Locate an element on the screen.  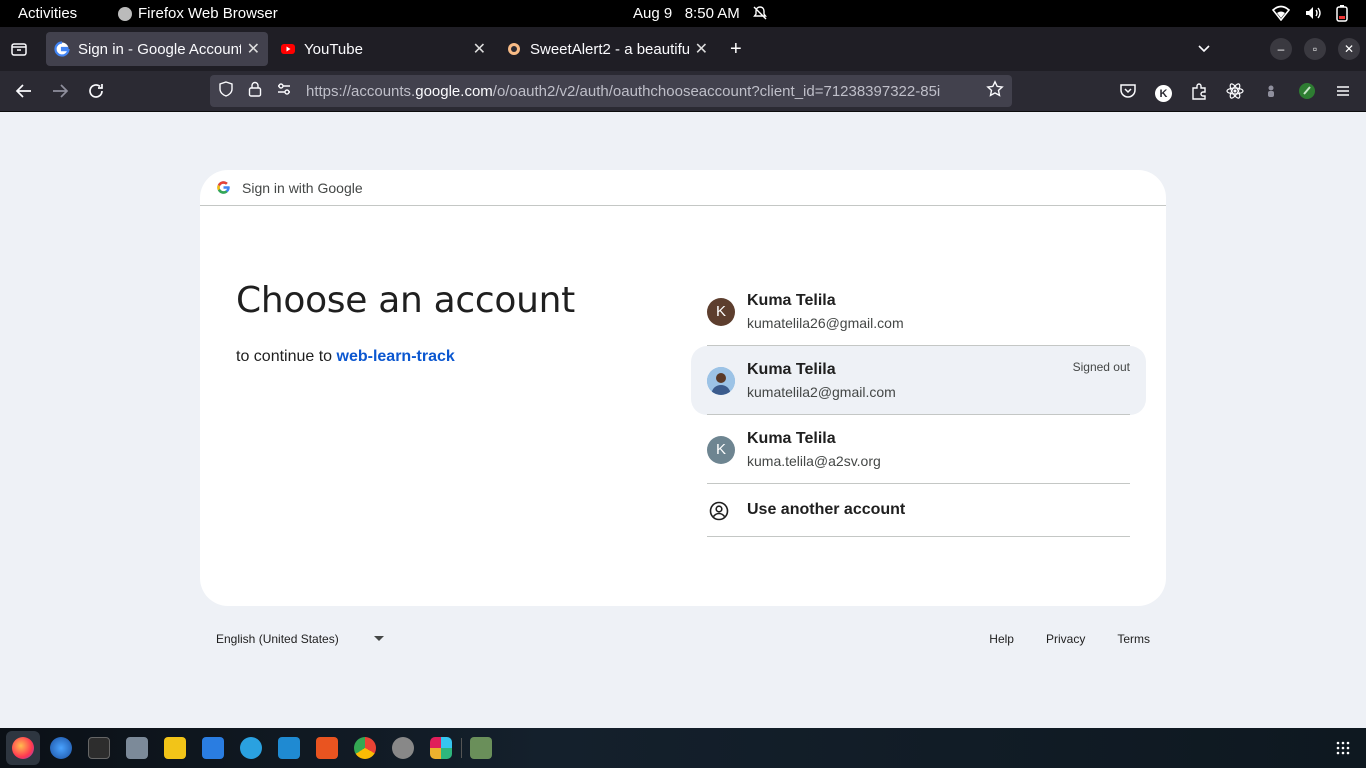
page-title: Choose an account is located at coordinates (405, 300).